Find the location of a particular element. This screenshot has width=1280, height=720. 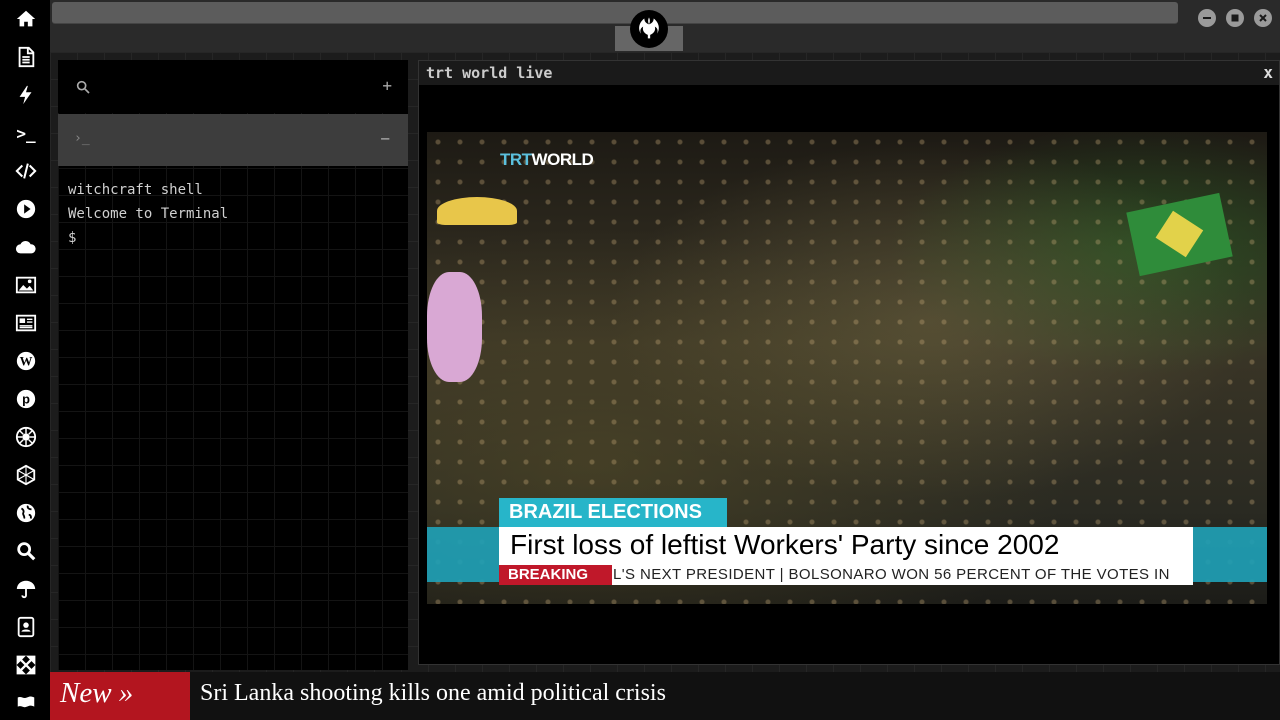

video-titlebar: trt world live x is located at coordinates (849, 73).